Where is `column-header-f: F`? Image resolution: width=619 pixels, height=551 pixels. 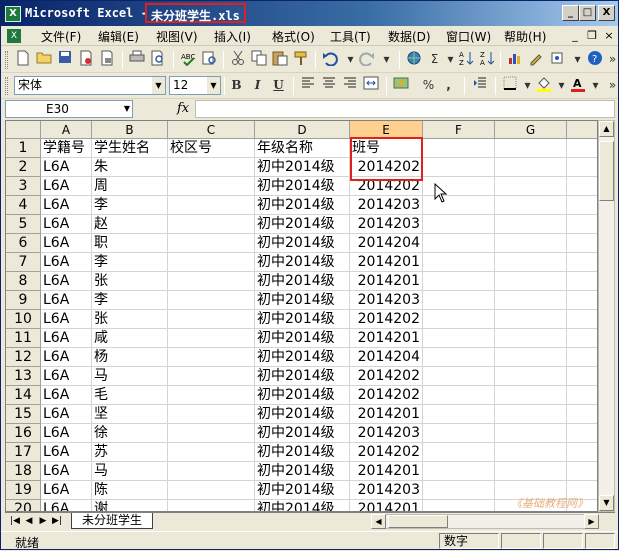 column-header-f: F is located at coordinates (459, 130).